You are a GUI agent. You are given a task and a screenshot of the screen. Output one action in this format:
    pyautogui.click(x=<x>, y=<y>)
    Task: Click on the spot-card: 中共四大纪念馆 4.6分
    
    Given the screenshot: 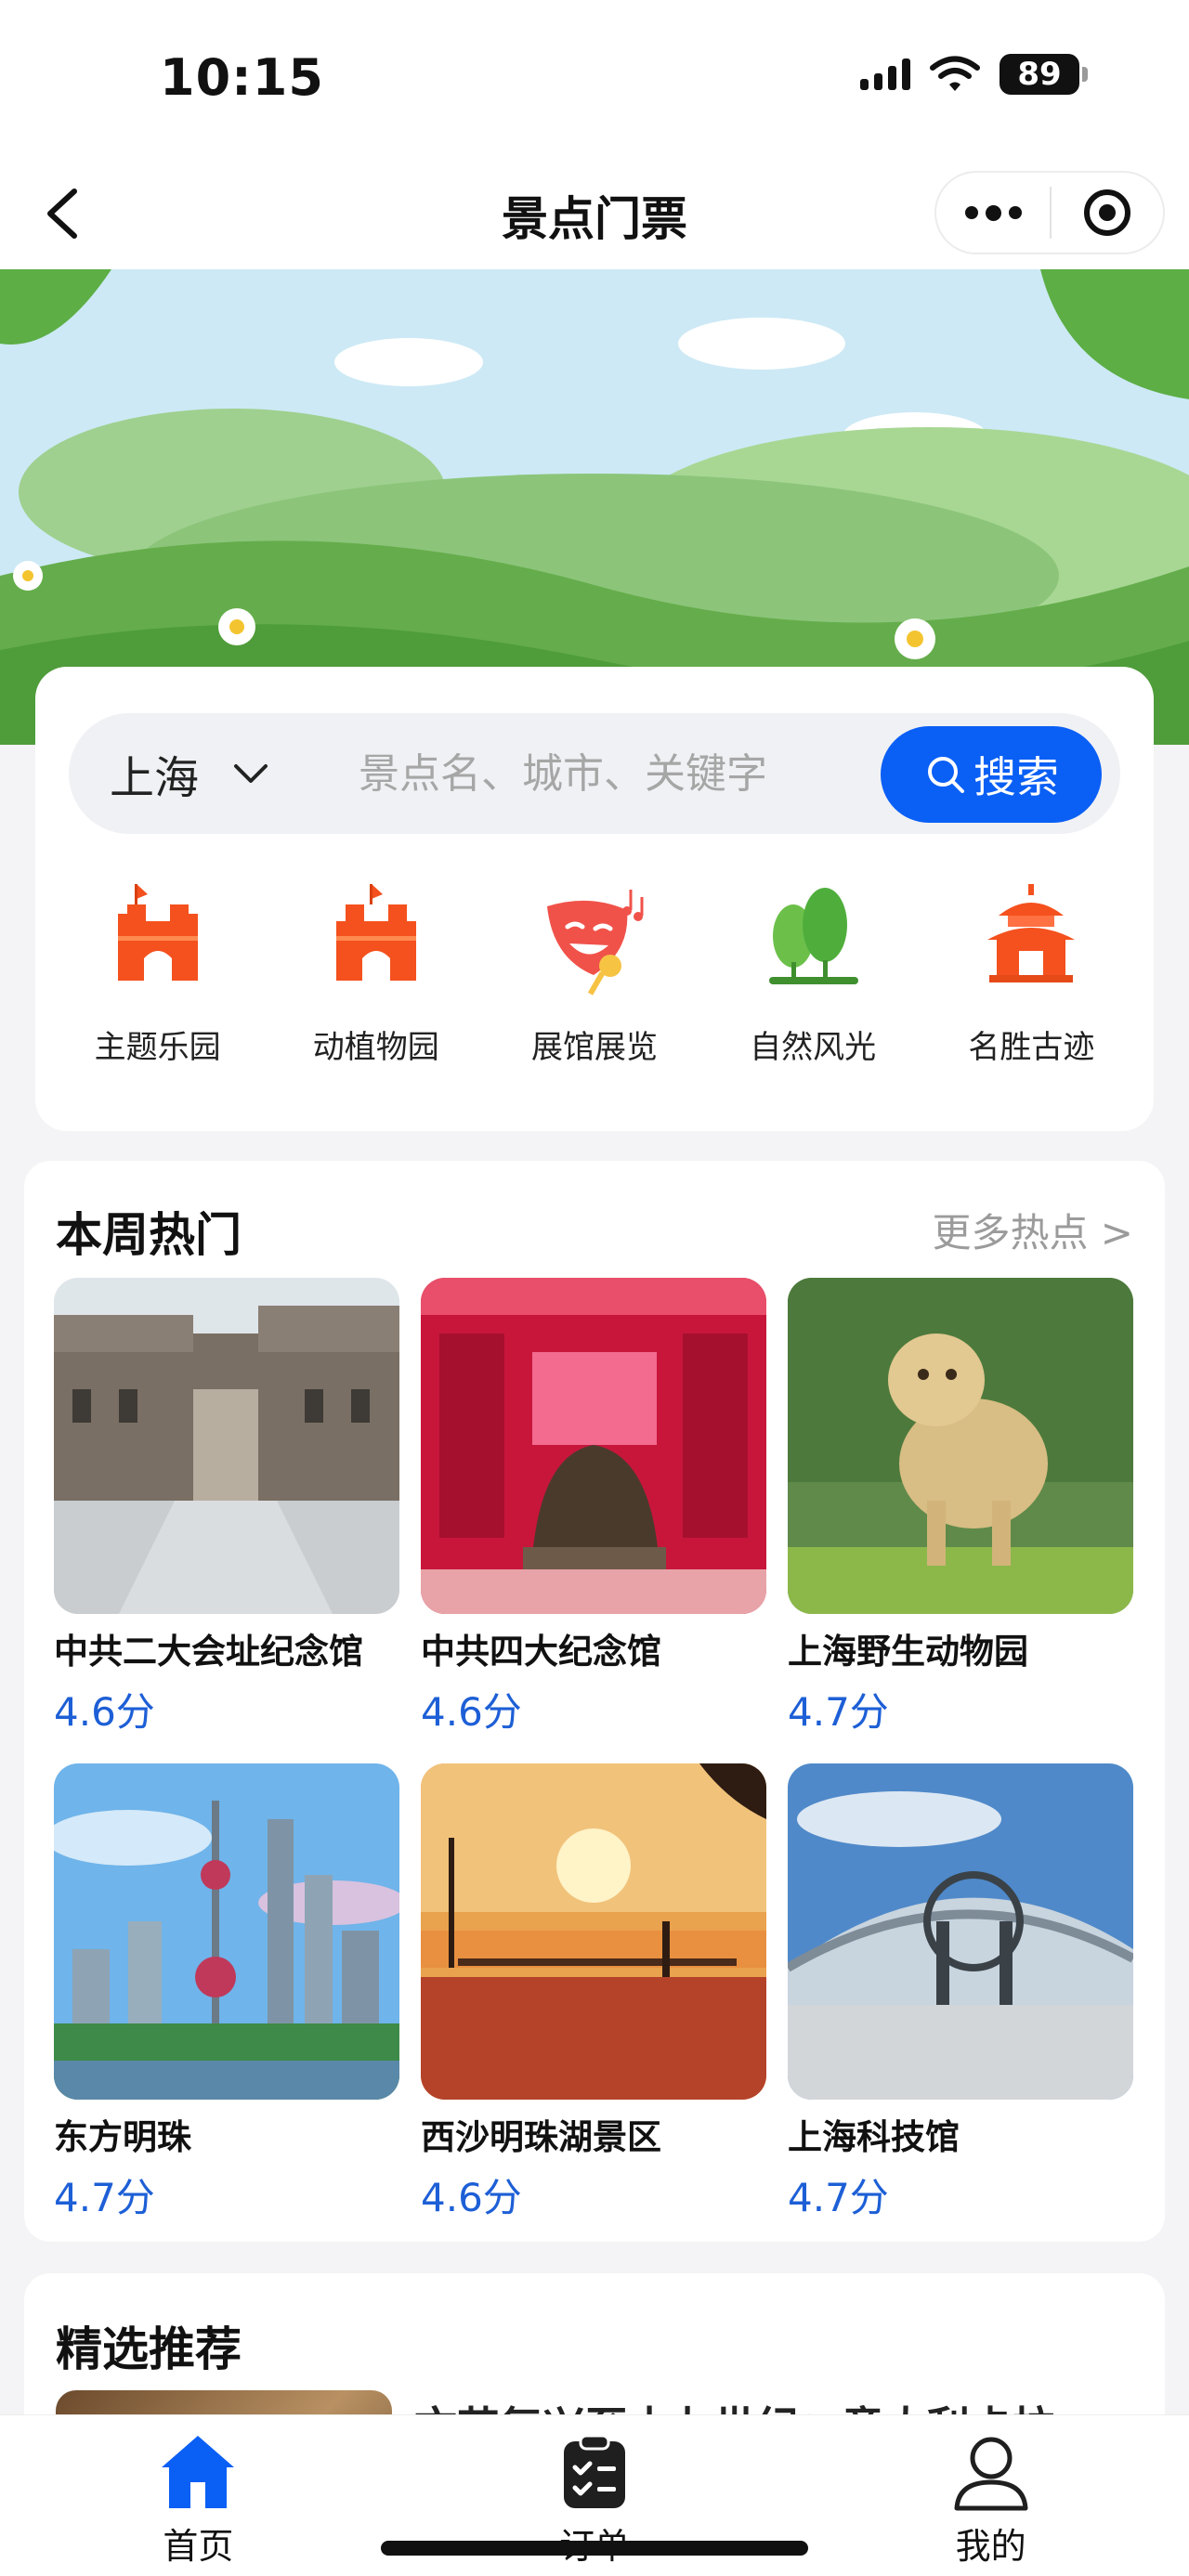 What is the action you would take?
    pyautogui.click(x=593, y=1507)
    